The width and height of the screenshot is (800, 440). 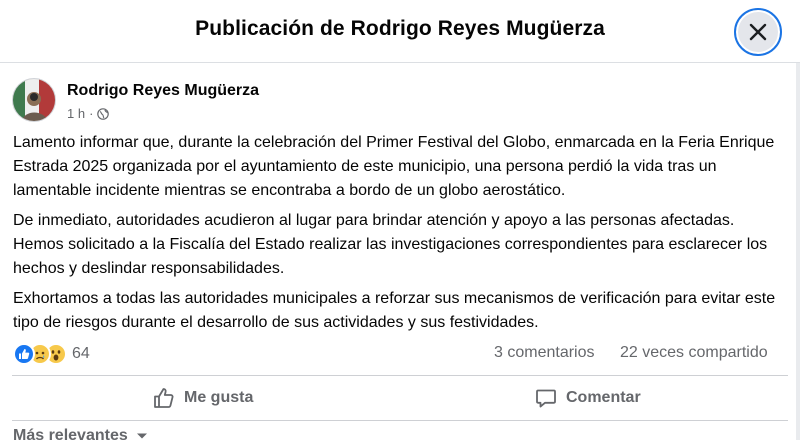 I want to click on thumbs-up-icon, so click(x=164, y=398).